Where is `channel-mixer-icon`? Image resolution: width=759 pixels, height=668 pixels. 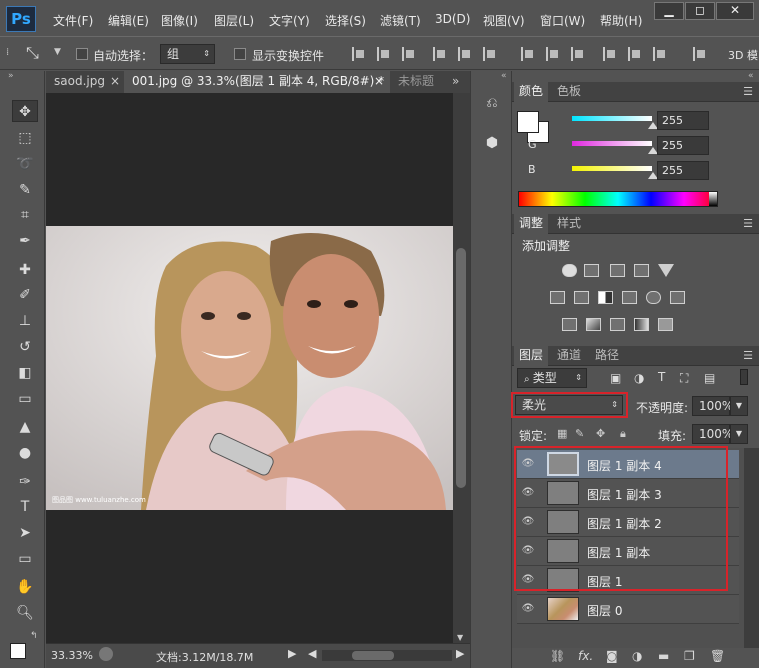 channel-mixer-icon is located at coordinates (653, 297).